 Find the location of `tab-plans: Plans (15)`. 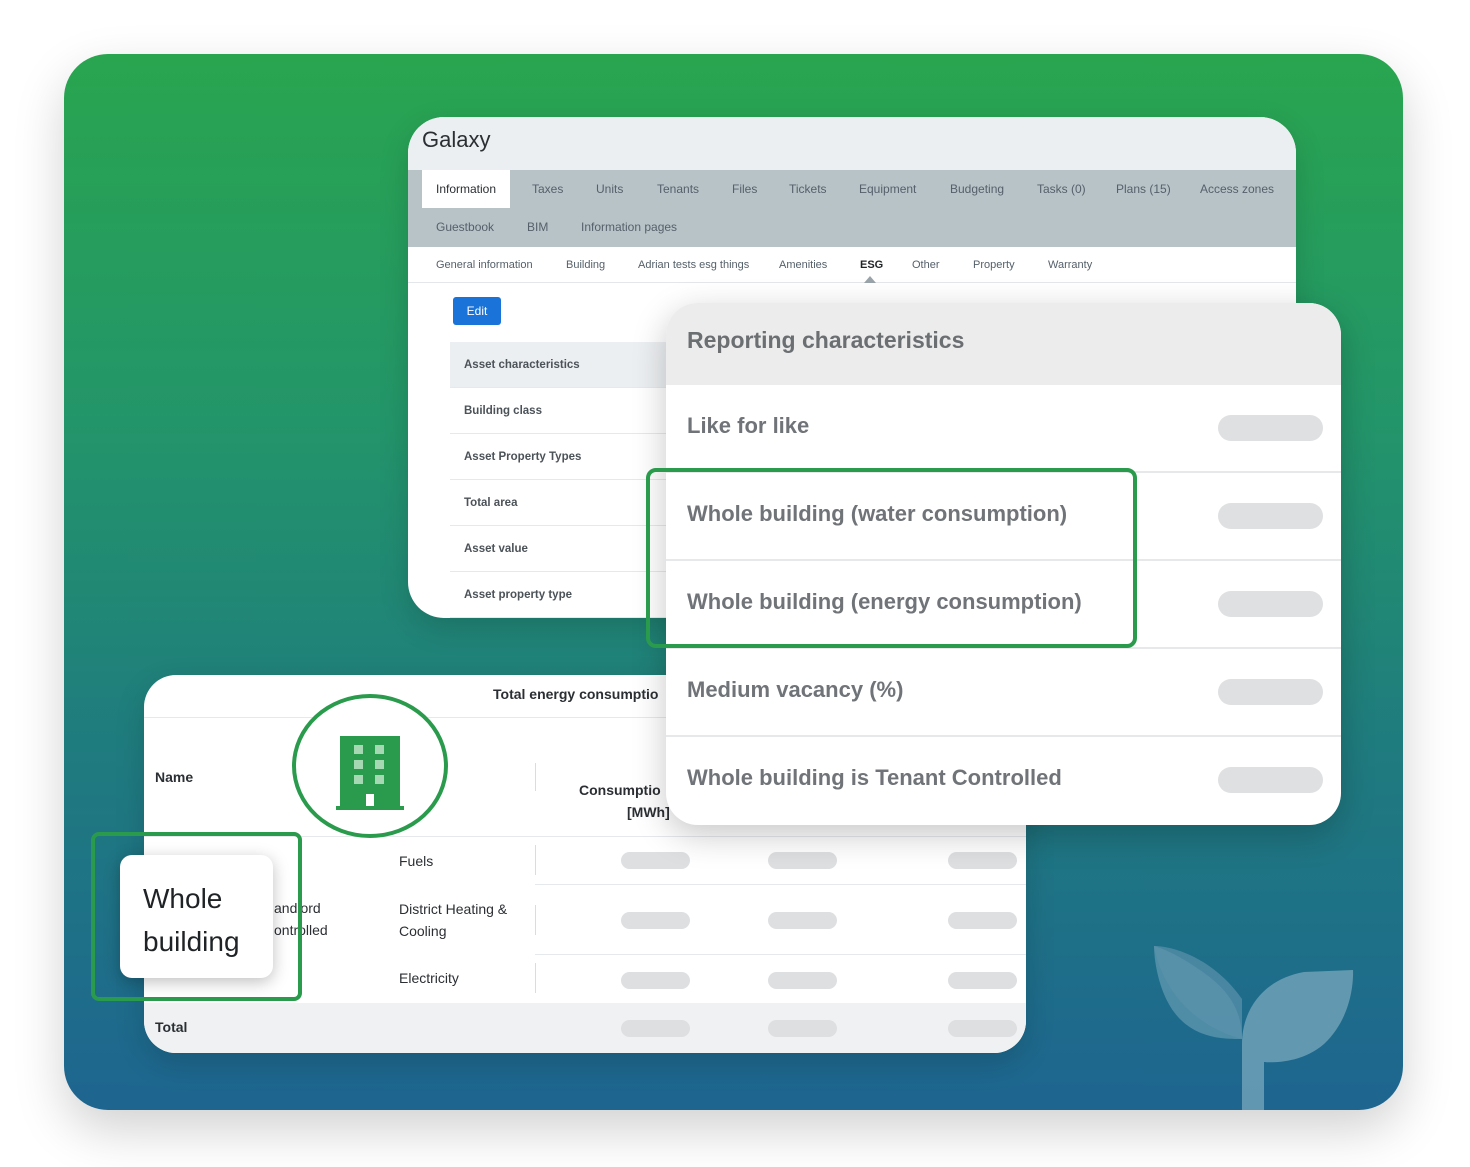

tab-plans: Plans (15) is located at coordinates (1143, 189).